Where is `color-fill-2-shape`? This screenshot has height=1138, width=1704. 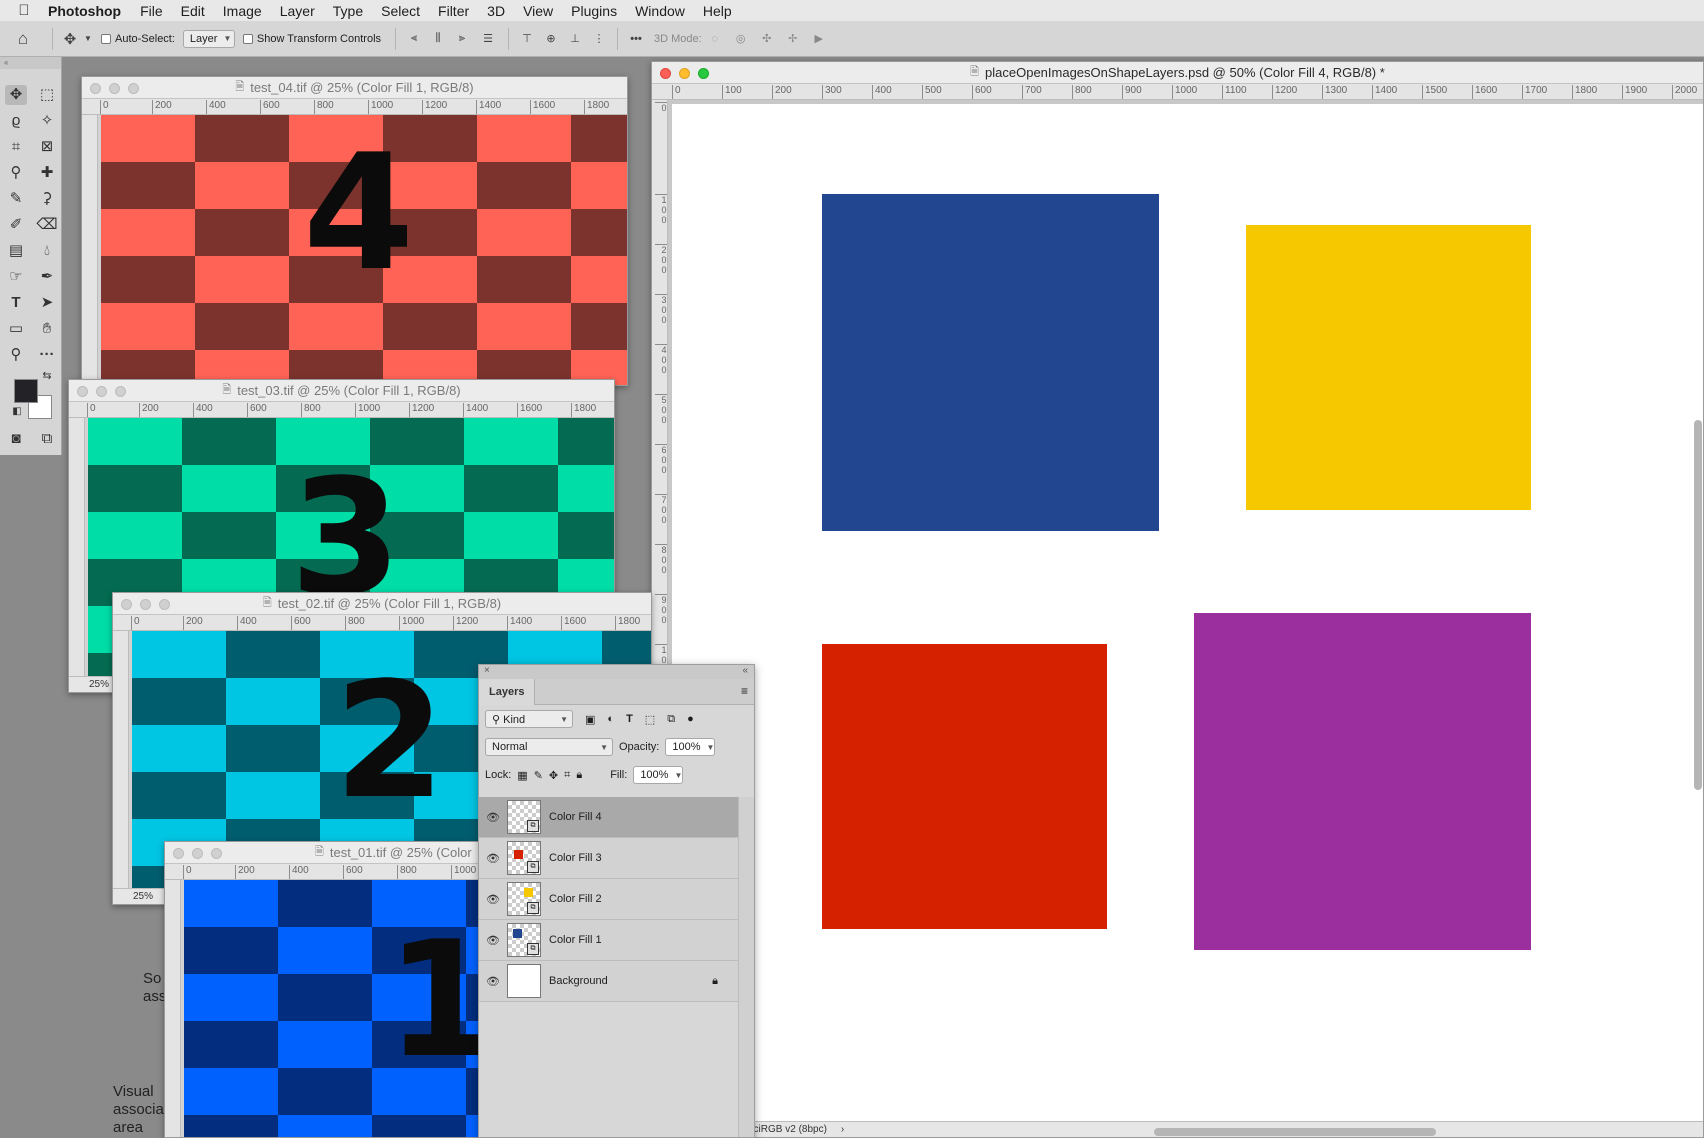 color-fill-2-shape is located at coordinates (1388, 367).